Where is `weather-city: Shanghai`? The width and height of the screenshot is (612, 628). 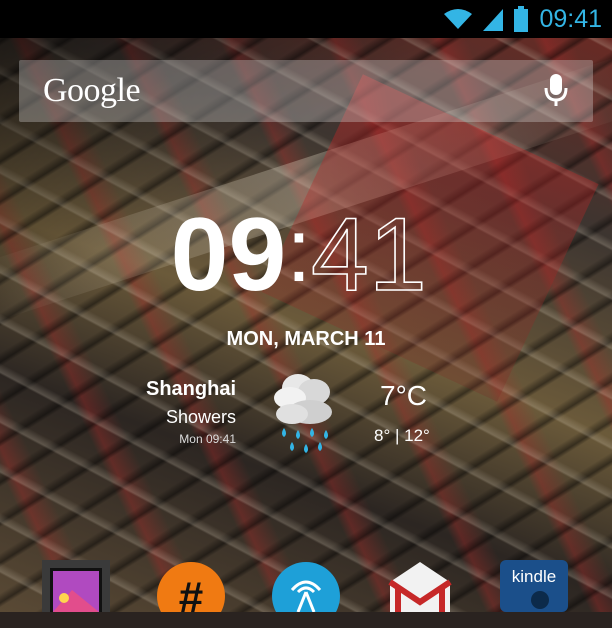
weather-city: Shanghai is located at coordinates (191, 389).